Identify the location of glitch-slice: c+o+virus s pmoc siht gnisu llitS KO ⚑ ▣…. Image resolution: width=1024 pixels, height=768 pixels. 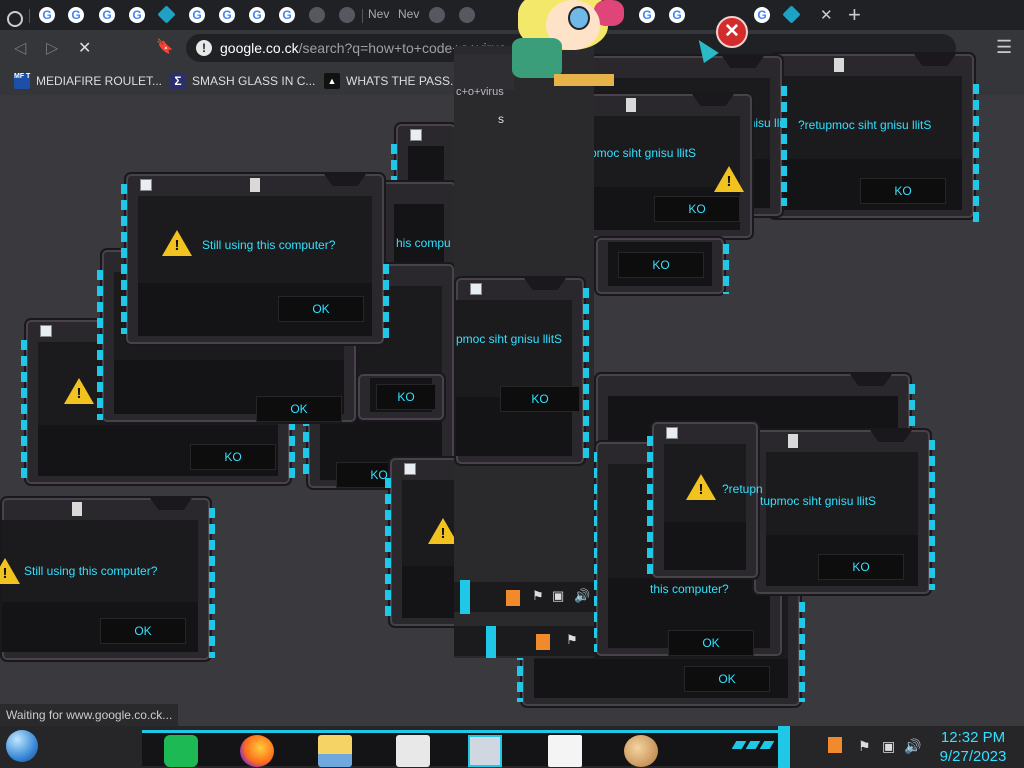
(524, 352).